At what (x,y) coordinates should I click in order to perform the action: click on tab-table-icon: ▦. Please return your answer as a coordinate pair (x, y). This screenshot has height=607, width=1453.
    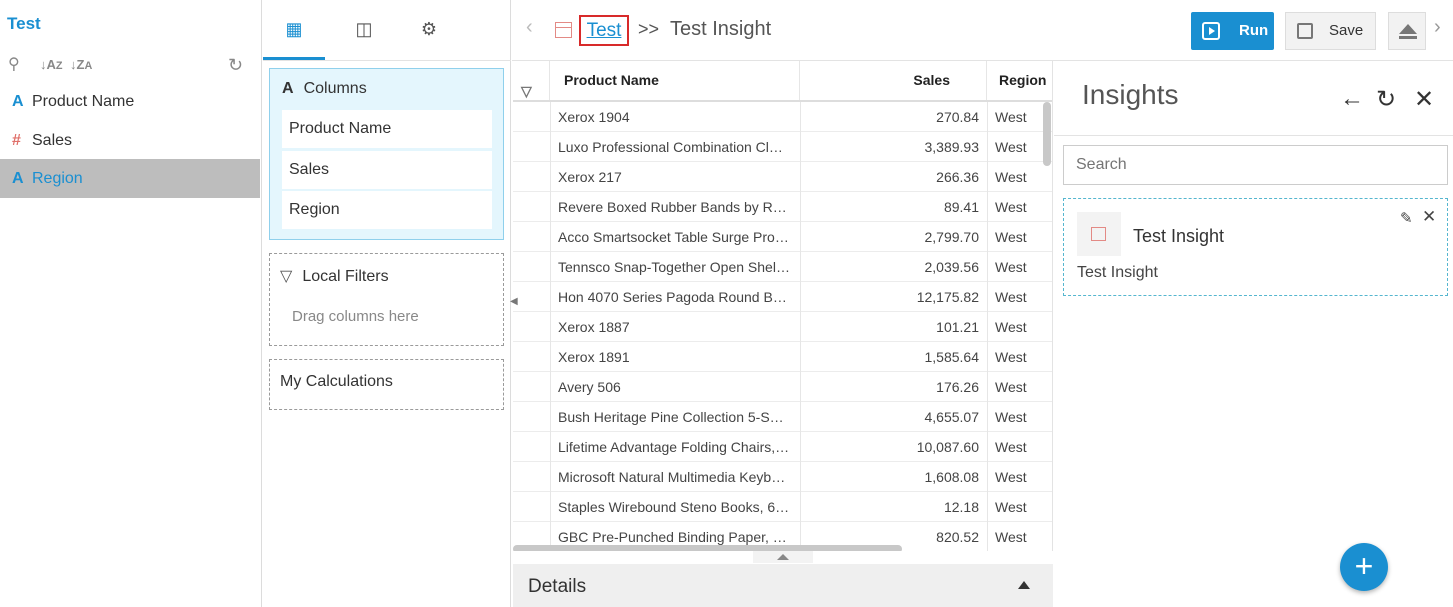
    Looking at the image, I should click on (294, 30).